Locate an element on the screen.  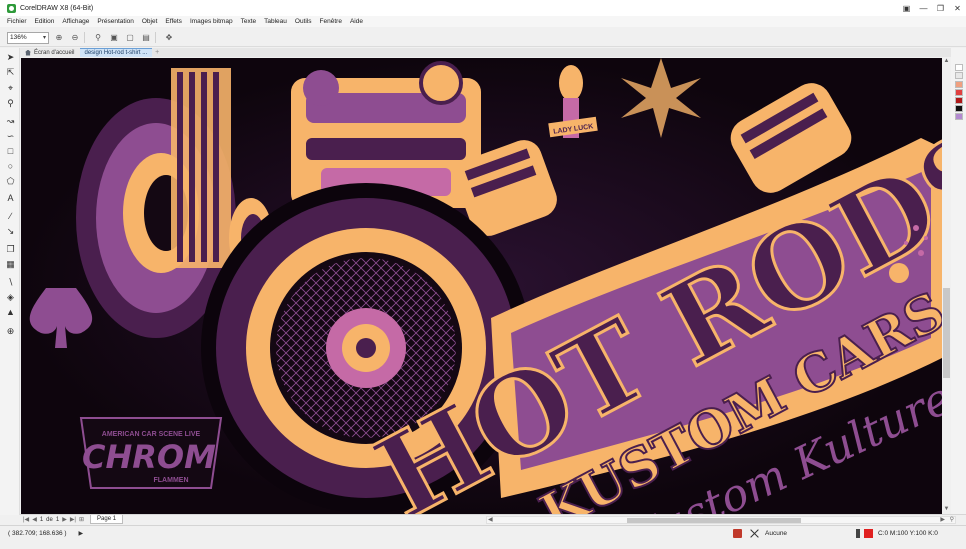
toolbar-divider is located at coordinates (84, 37).